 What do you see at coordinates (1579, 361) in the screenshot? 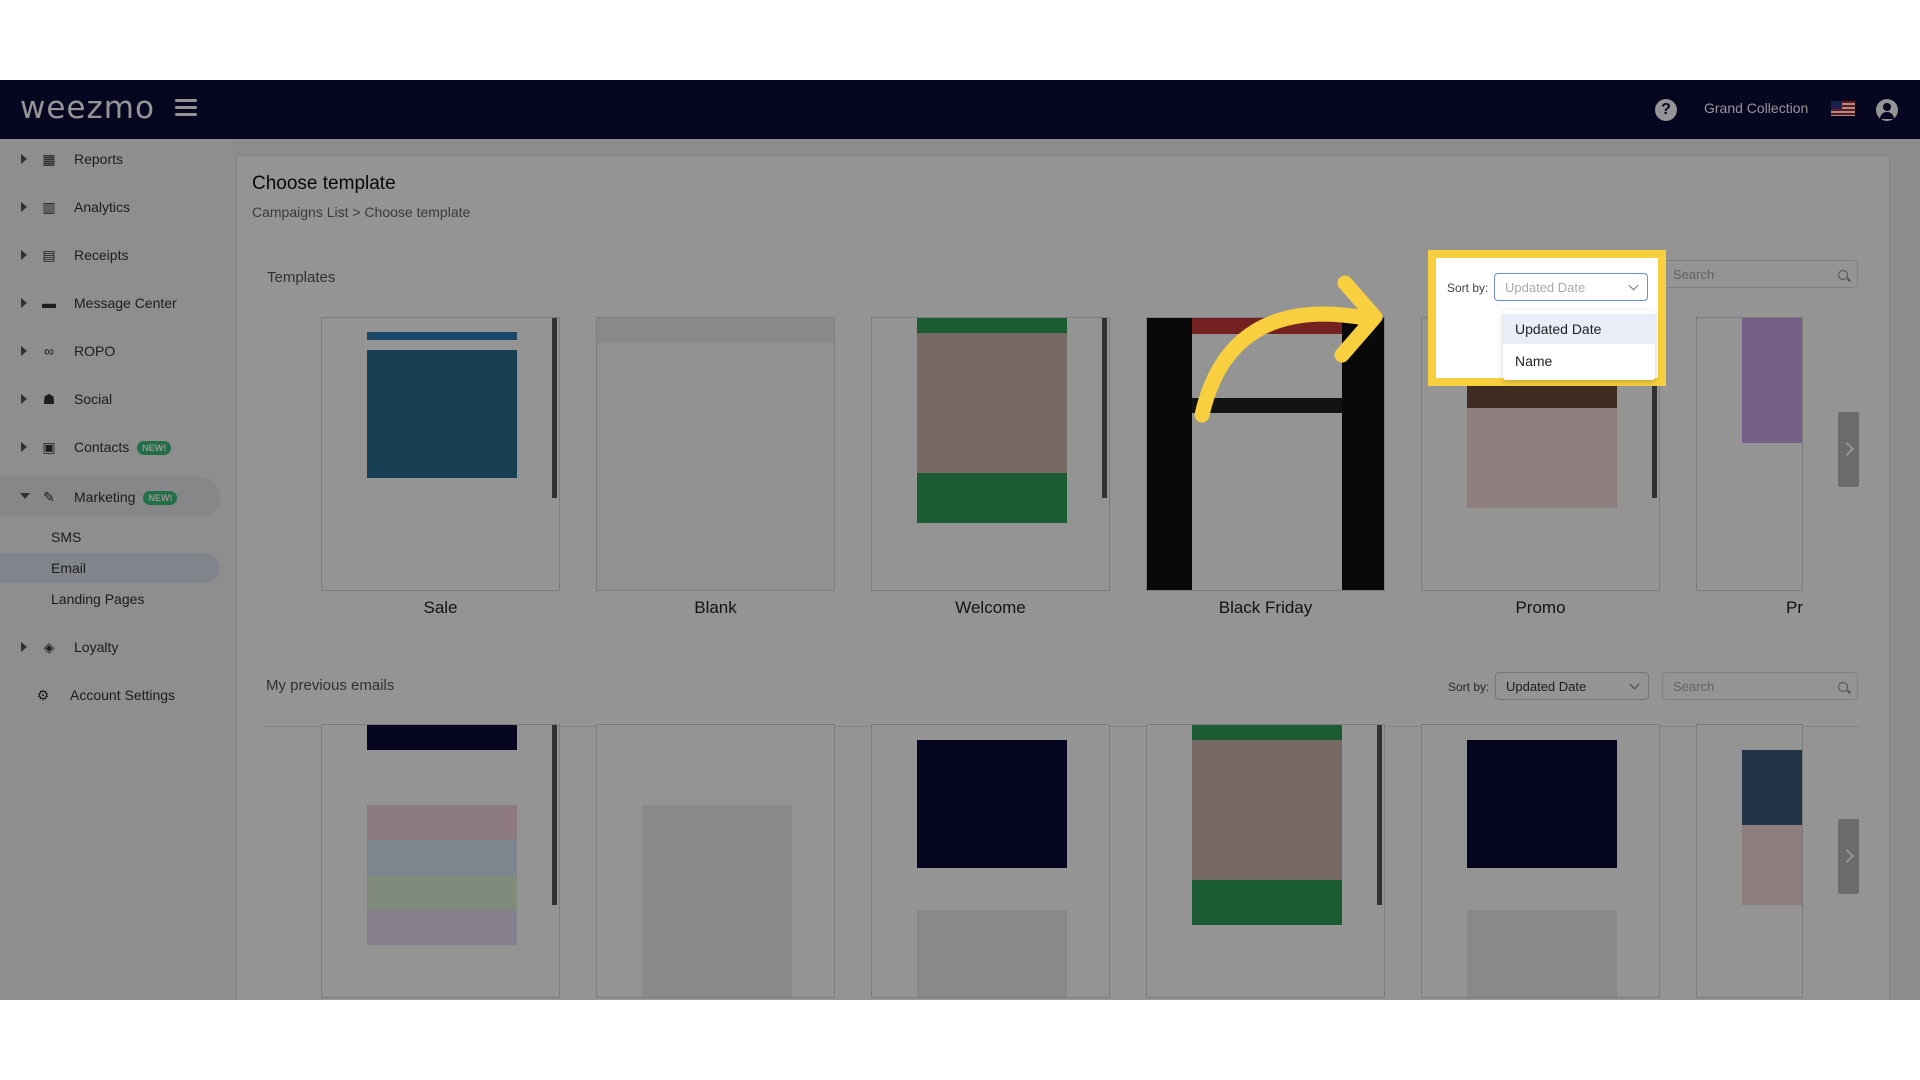
I see `sort-option-name: Name` at bounding box center [1579, 361].